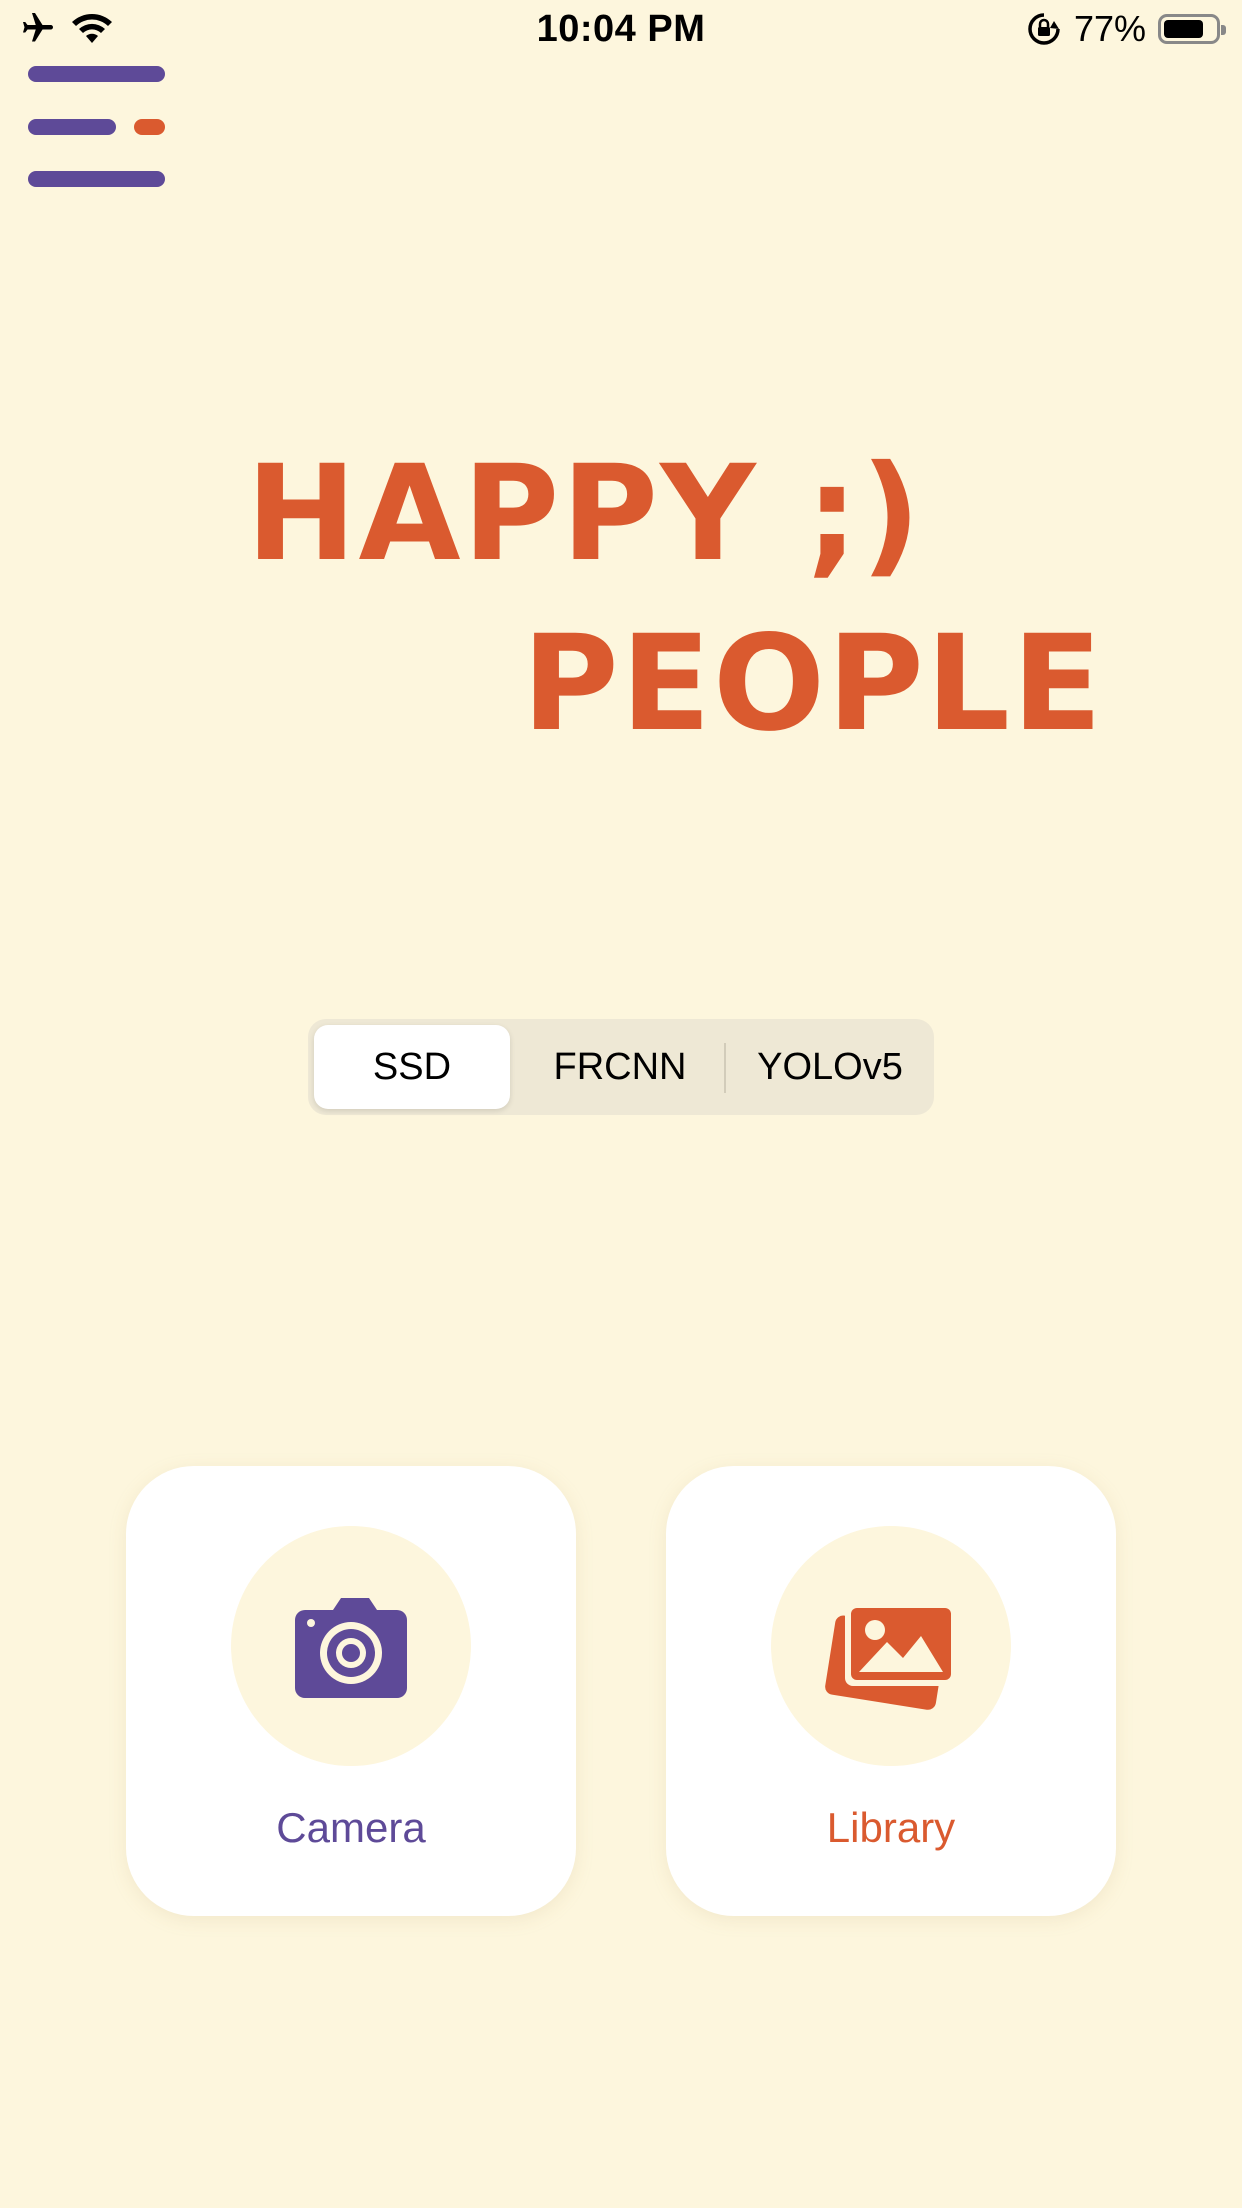  I want to click on segment-divider, so click(725, 1068).